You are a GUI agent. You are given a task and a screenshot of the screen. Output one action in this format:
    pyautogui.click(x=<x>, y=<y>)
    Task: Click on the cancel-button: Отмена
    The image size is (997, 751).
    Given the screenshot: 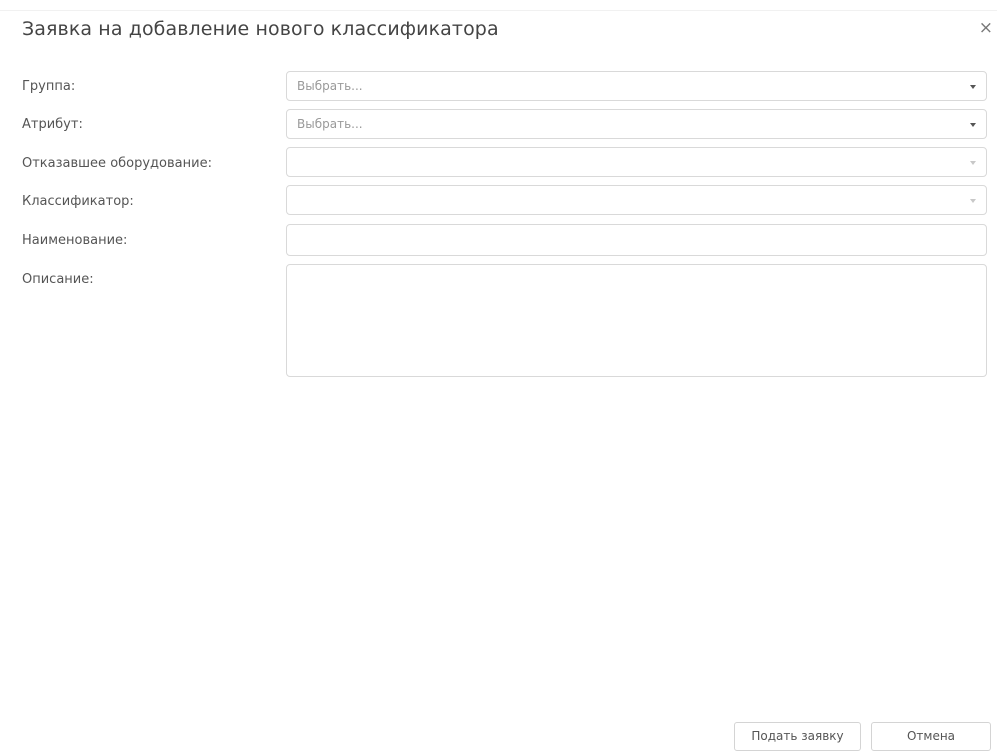 What is the action you would take?
    pyautogui.click(x=931, y=736)
    